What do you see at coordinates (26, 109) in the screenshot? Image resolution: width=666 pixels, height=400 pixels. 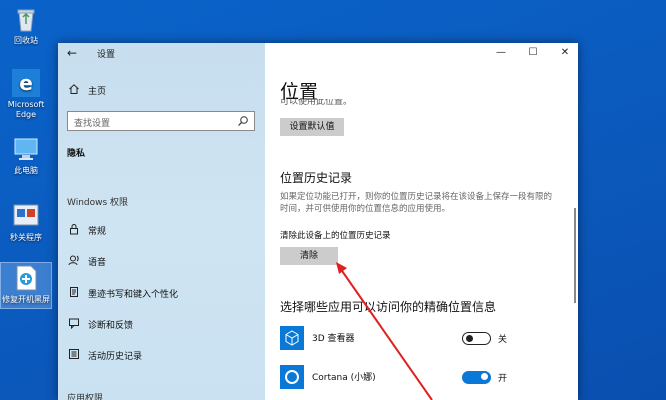 I see `desktop-icon-label: Microsoft Edge` at bounding box center [26, 109].